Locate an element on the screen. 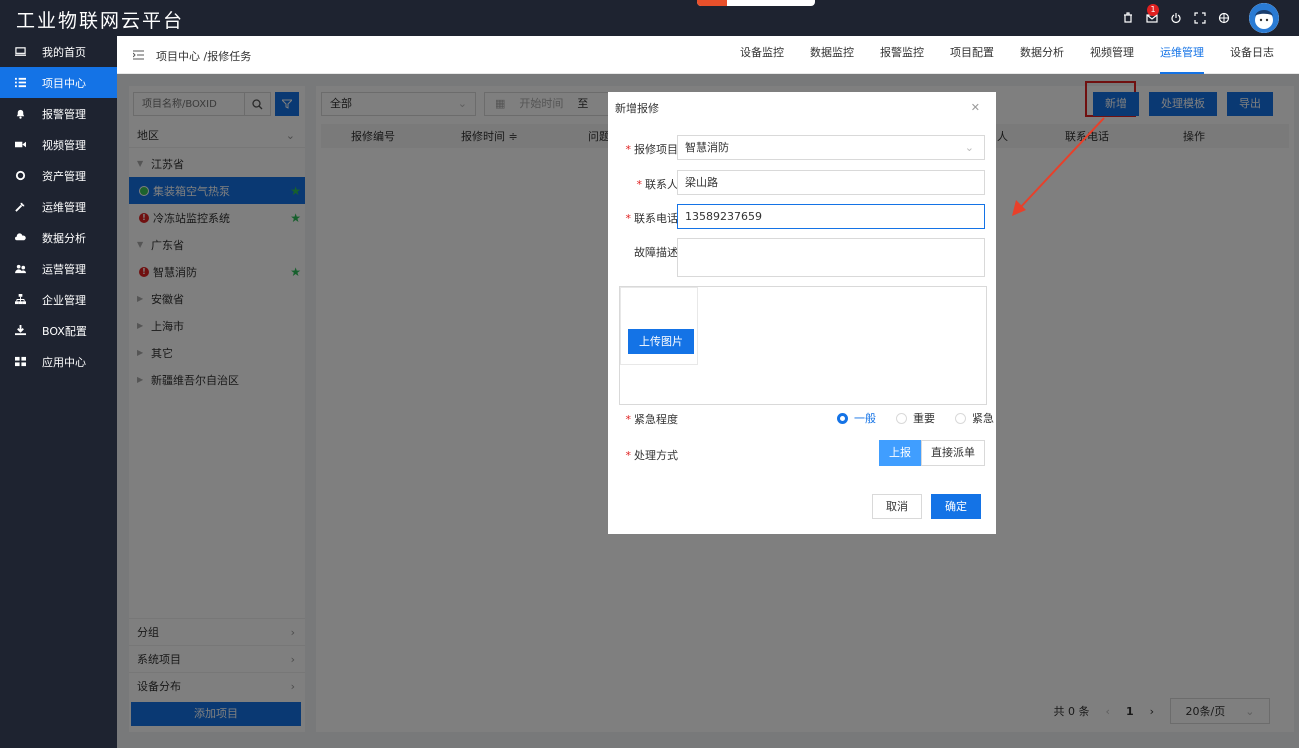 This screenshot has height=748, width=1299. module-tabs: 设备监控 数据监控 报警监控 项目配置 数据分析 视频管理 运维管理 设备日志 is located at coordinates (1007, 55).